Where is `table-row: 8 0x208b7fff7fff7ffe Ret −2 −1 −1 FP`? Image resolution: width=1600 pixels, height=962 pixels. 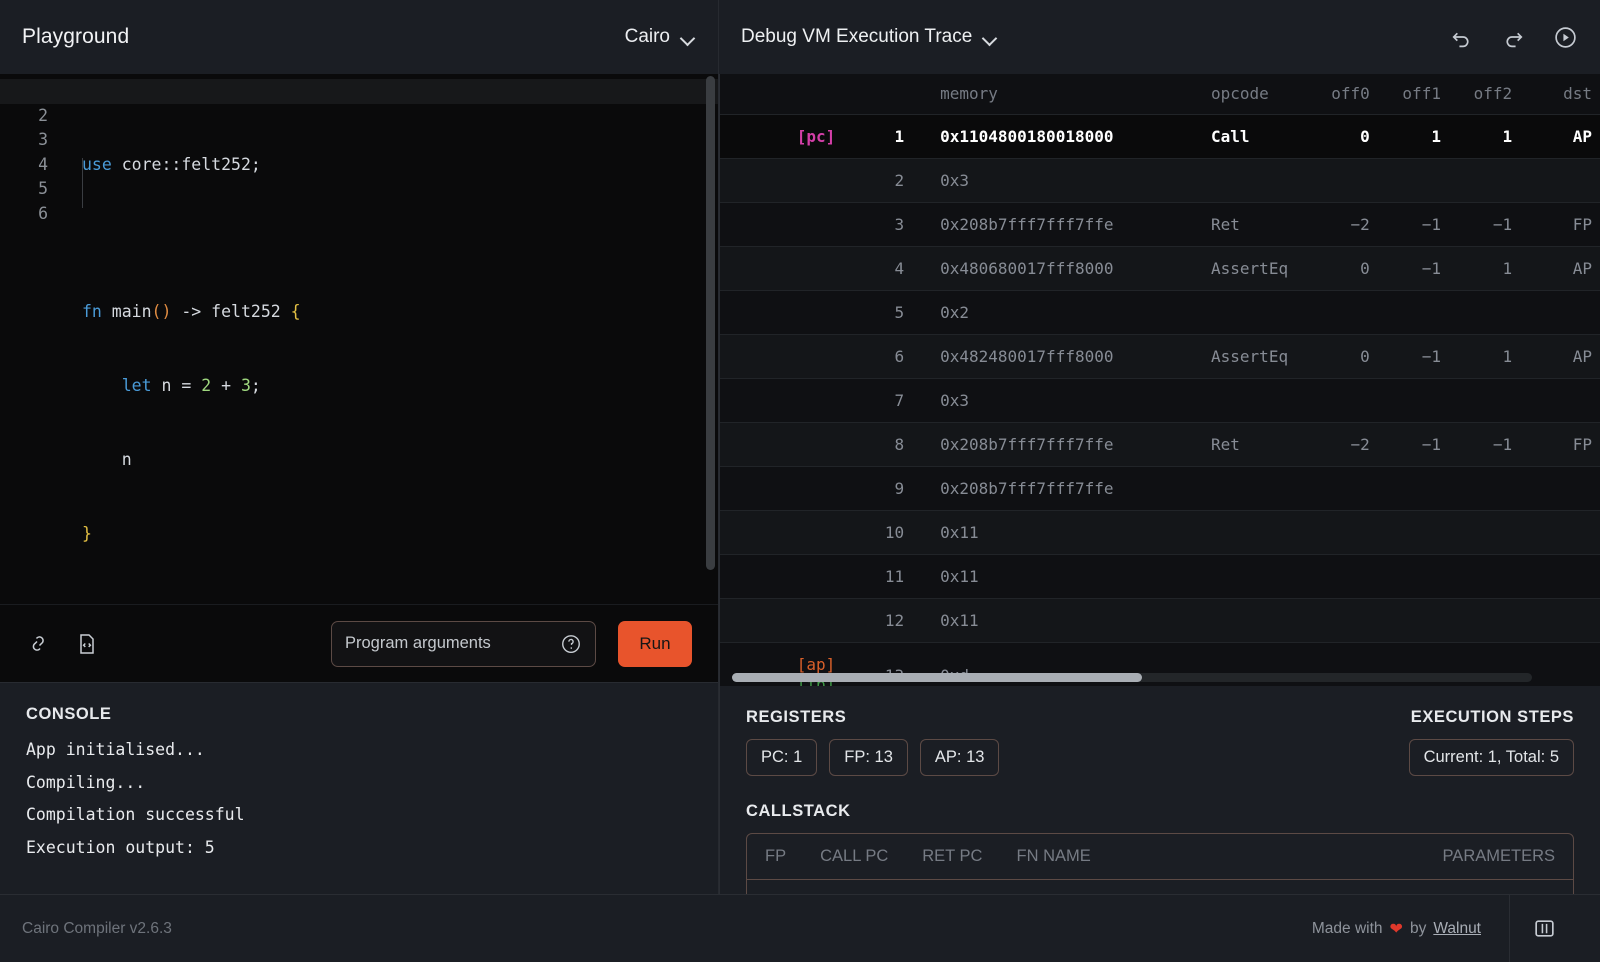 table-row: 8 0x208b7fff7fff7ffe Ret −2 −1 −1 FP is located at coordinates (1160, 444).